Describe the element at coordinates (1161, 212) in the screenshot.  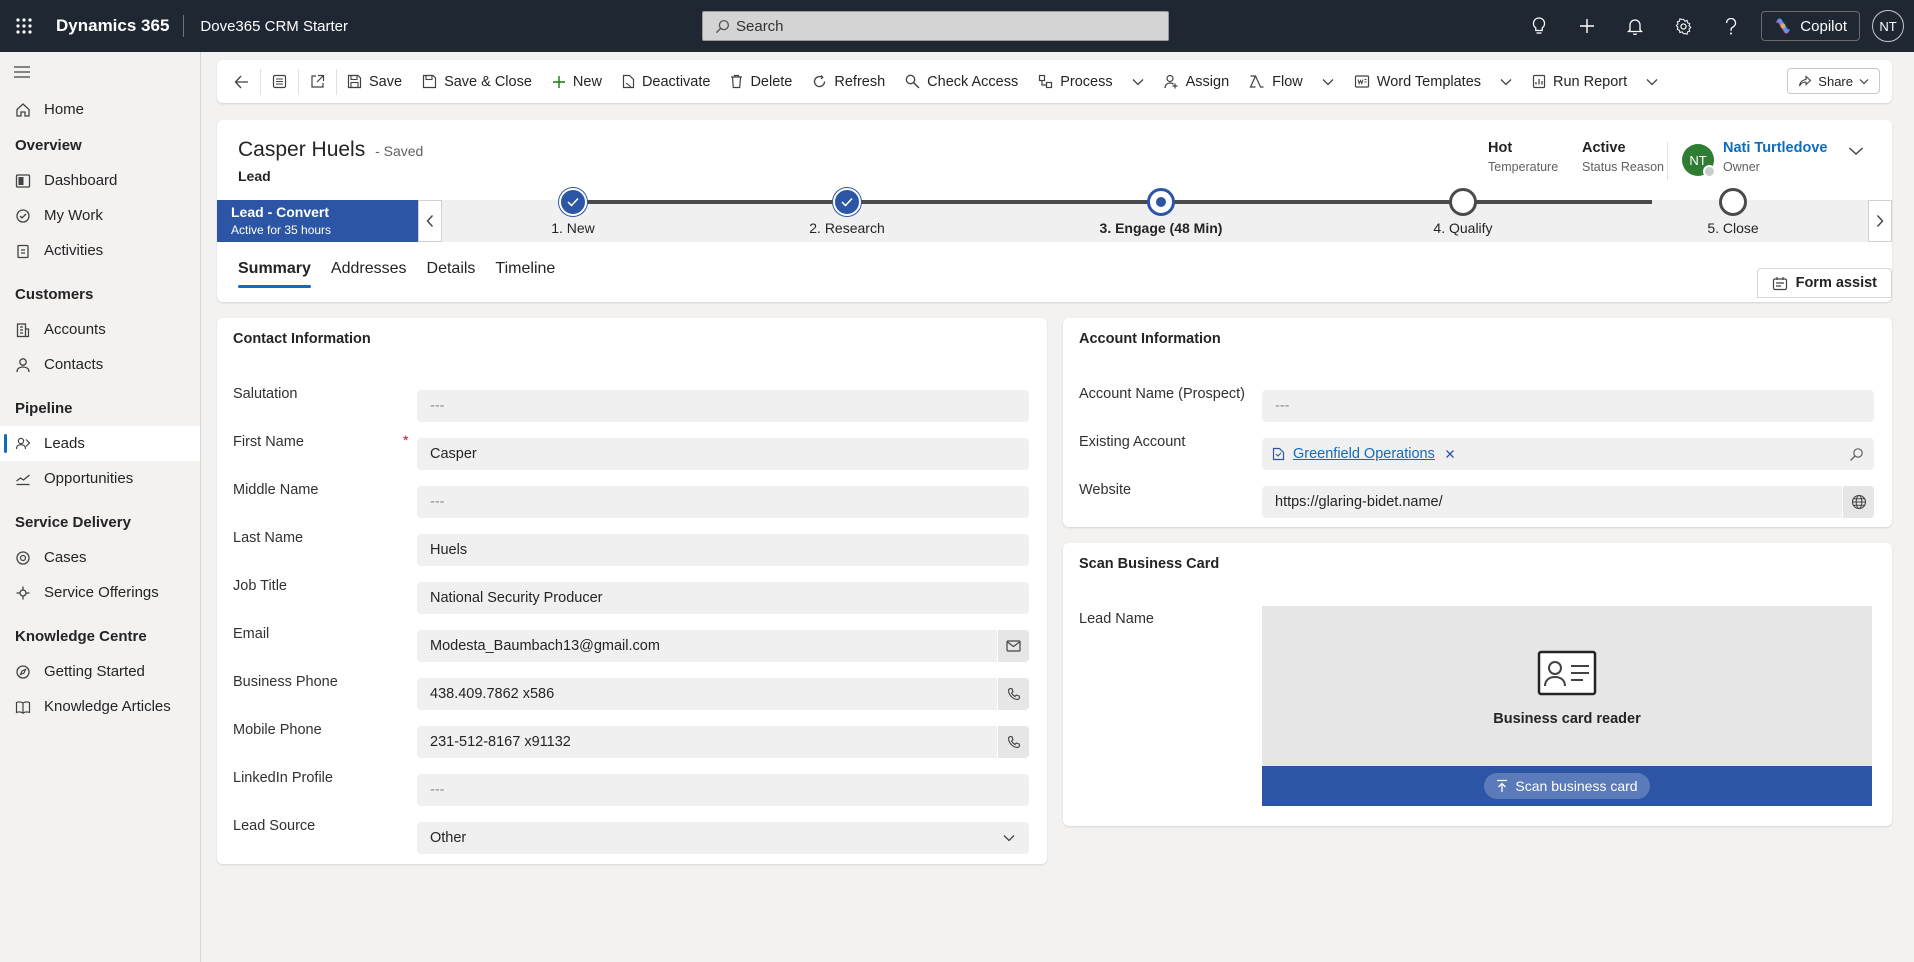
I see `bpf-stage-engage: 3. Engage (48 Min)` at that location.